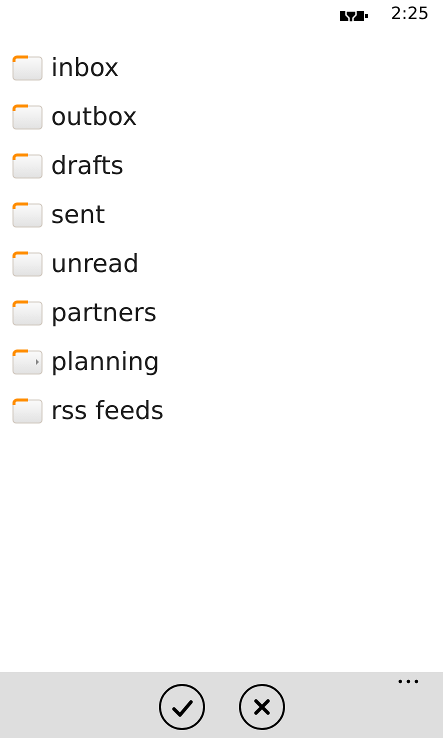 This screenshot has height=738, width=443. I want to click on more-button: •••, so click(408, 682).